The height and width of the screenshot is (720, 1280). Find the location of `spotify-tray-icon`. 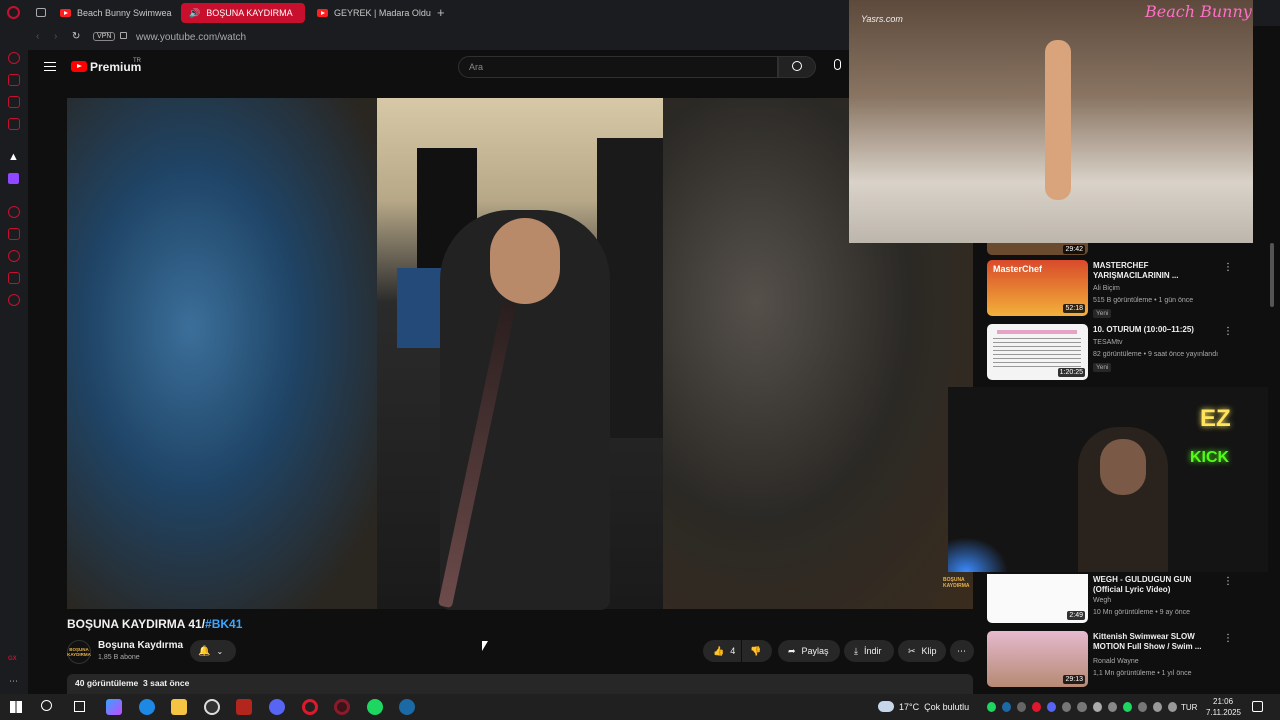

spotify-tray-icon is located at coordinates (992, 707).